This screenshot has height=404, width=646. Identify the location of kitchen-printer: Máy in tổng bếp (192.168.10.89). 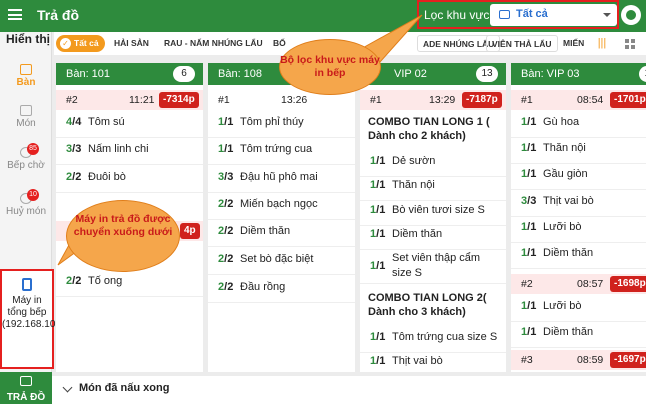
(36, 319).